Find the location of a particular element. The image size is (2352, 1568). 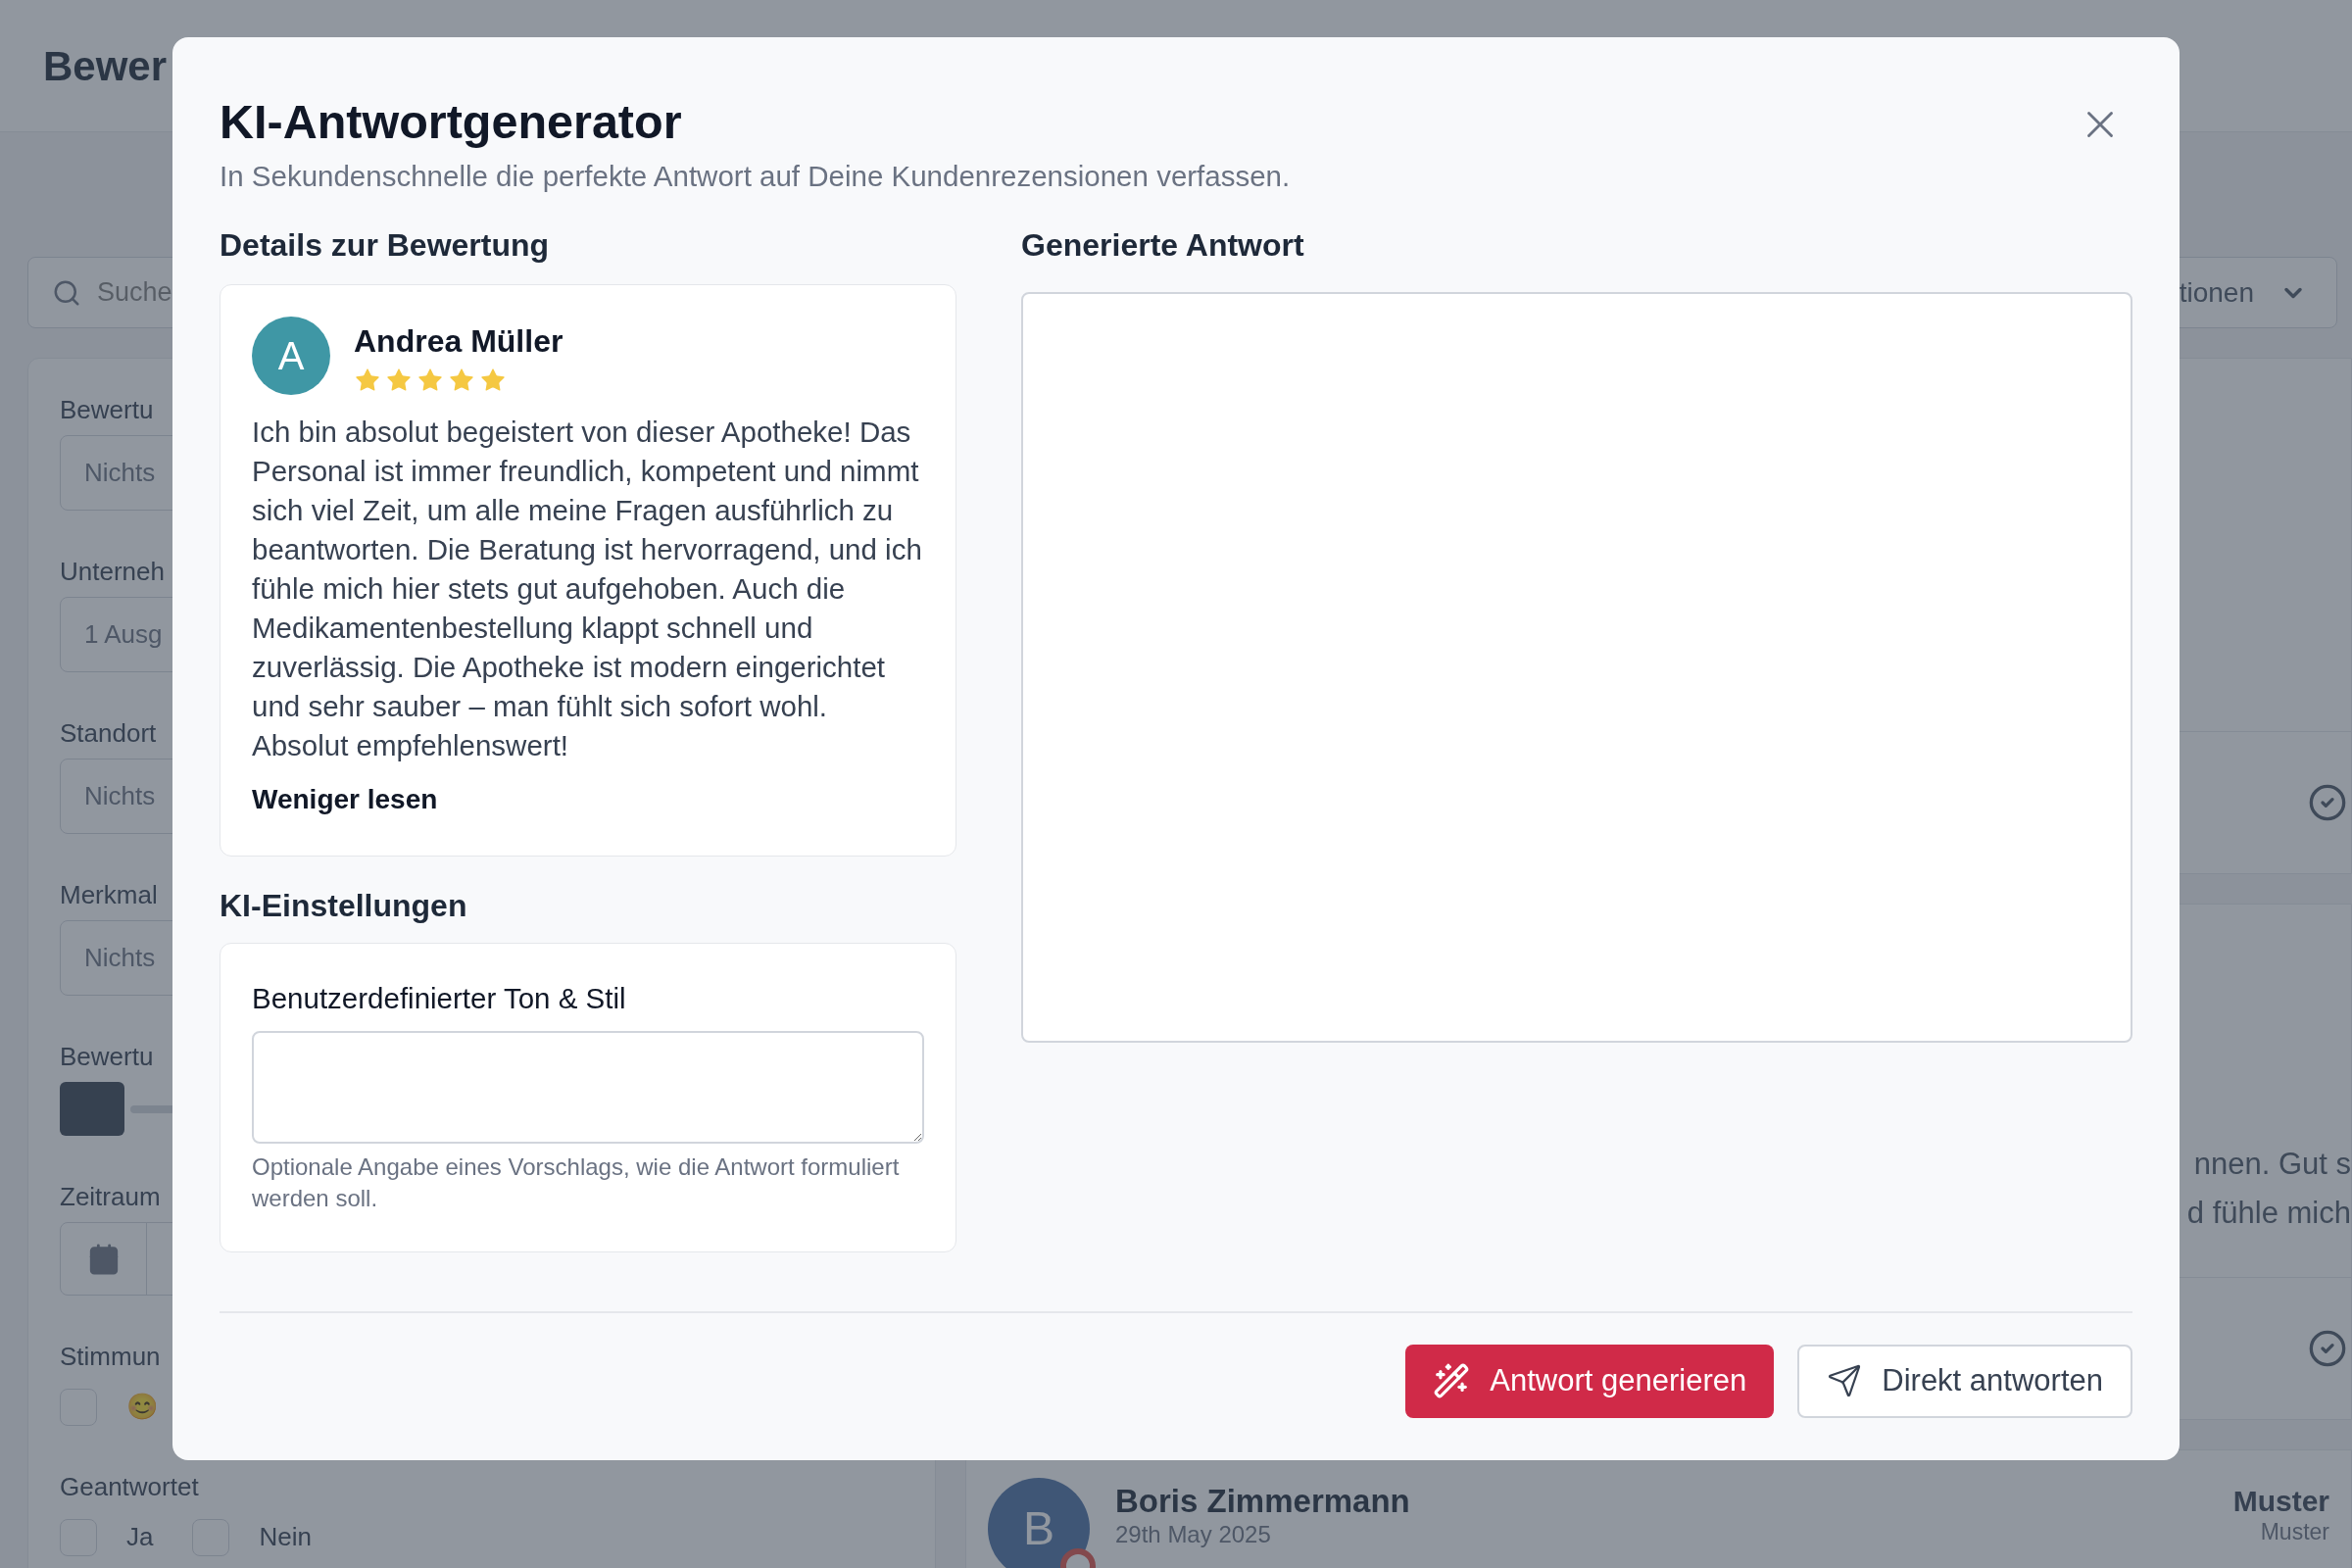

generate-button: Antwort generieren is located at coordinates (1590, 1381).